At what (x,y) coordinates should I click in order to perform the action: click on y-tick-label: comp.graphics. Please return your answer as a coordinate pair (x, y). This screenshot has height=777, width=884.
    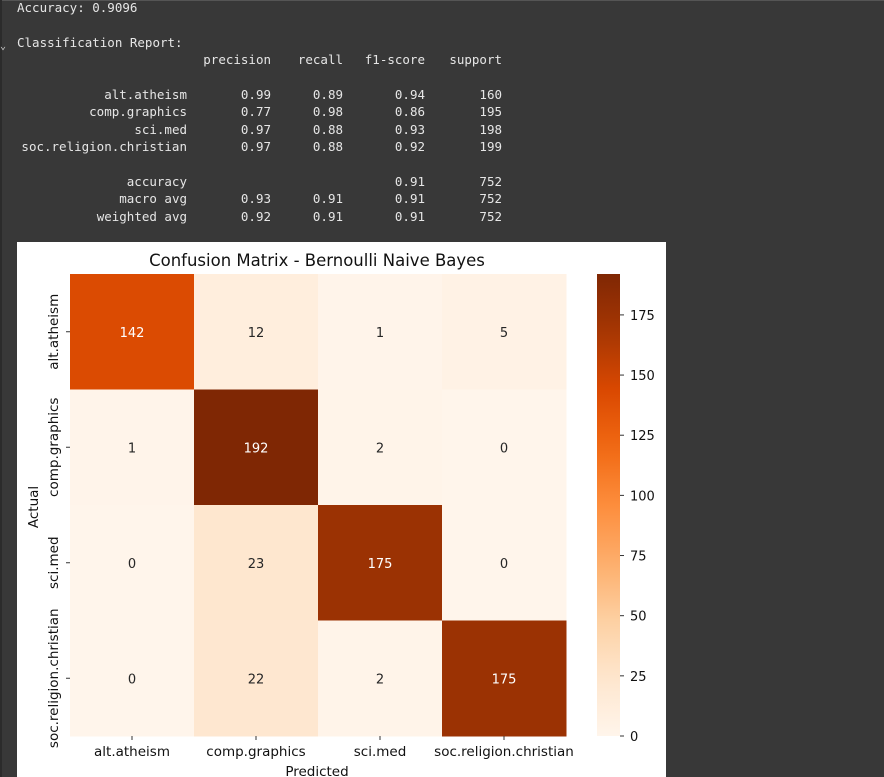
    Looking at the image, I should click on (54, 447).